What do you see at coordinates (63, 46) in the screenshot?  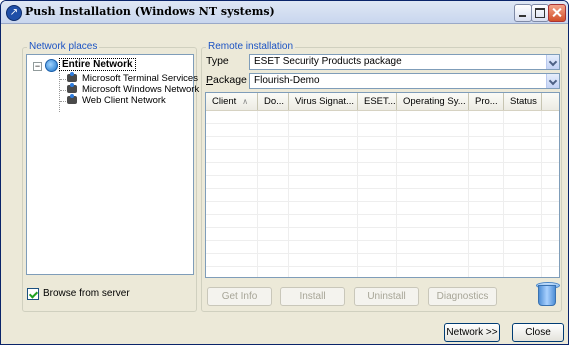 I see `network-places-label: Network places` at bounding box center [63, 46].